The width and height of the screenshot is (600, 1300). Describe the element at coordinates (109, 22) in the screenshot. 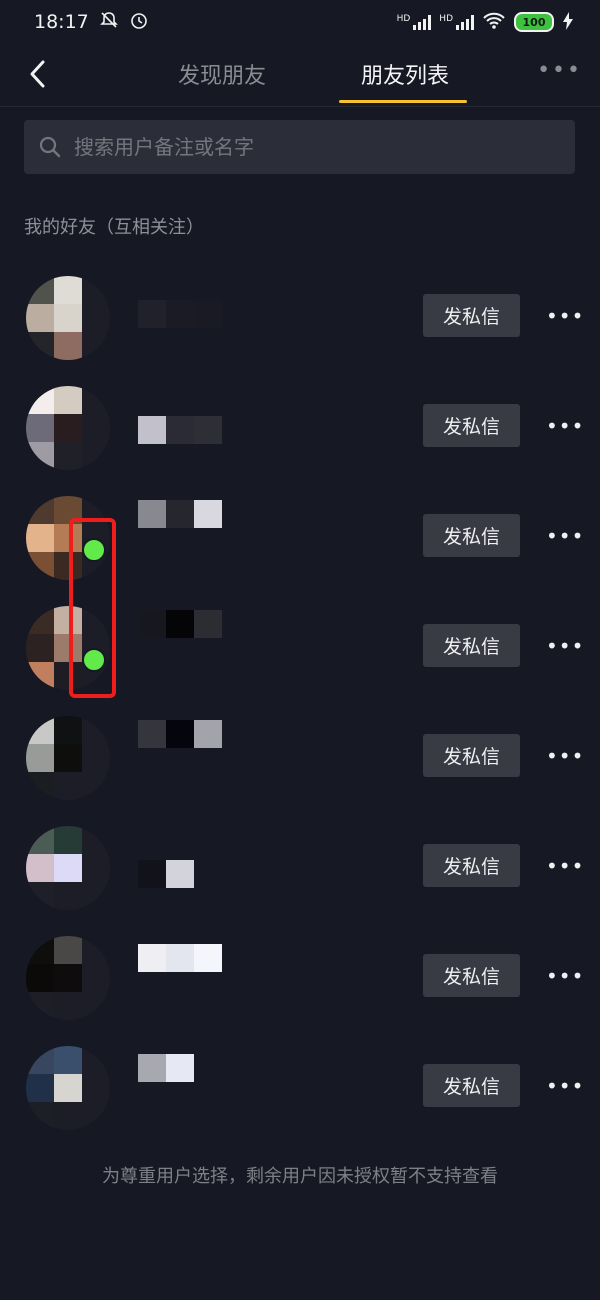

I see `mute-icon` at that location.